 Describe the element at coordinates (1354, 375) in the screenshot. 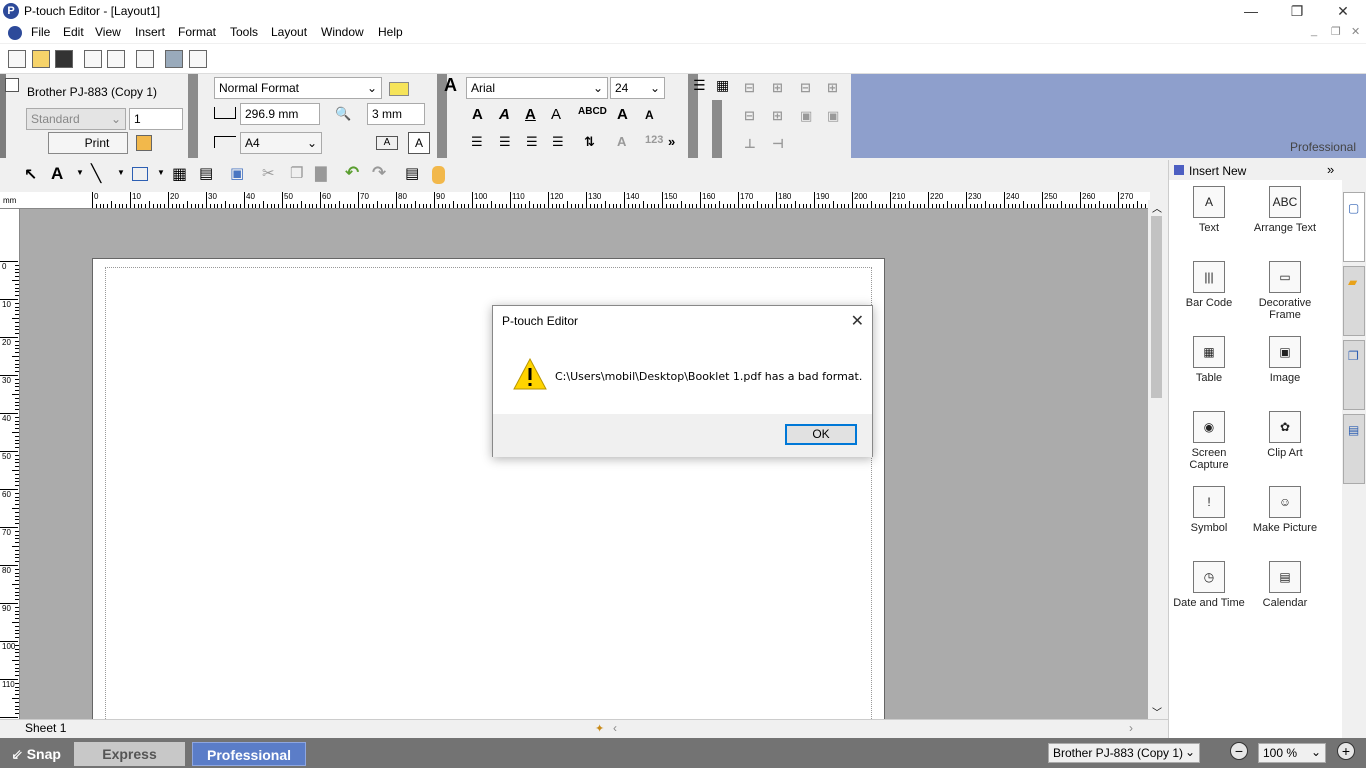

I see `side-tab-objects: ❐` at that location.